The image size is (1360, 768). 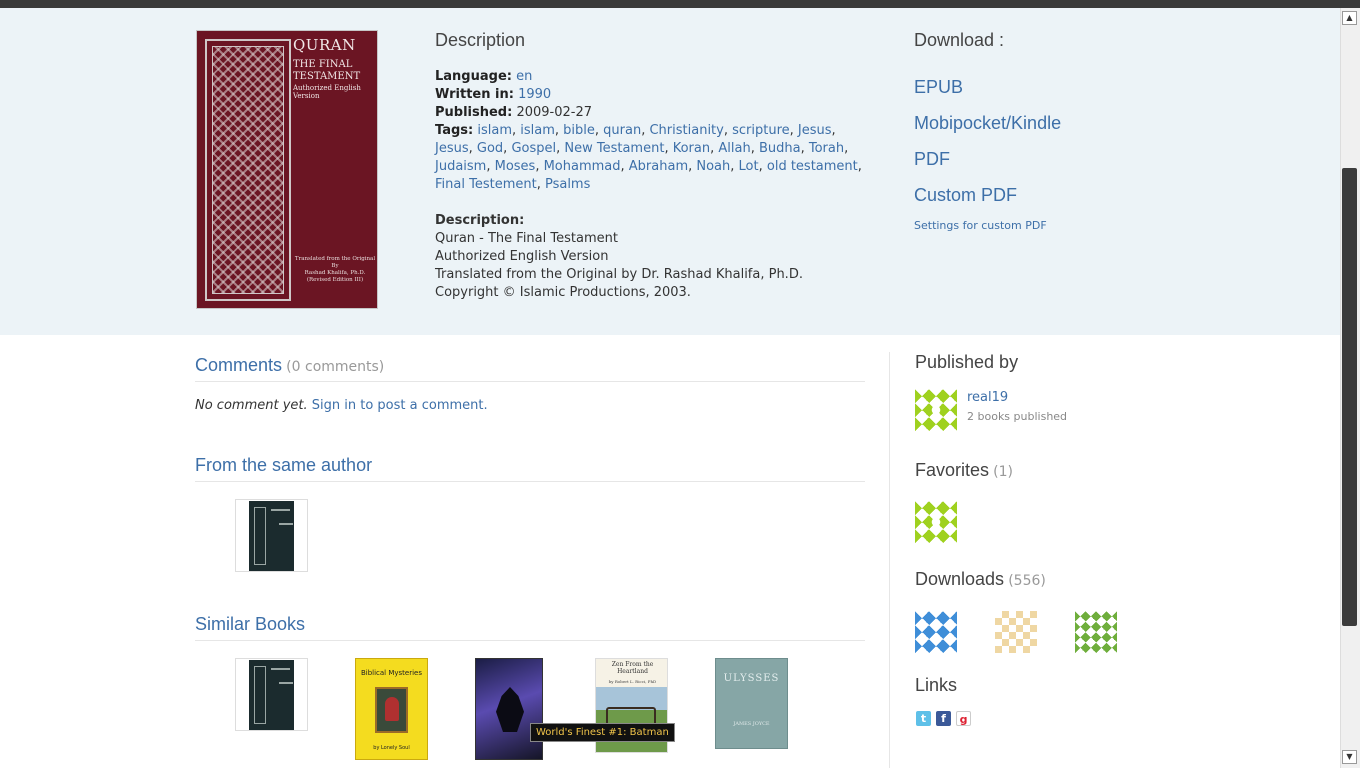 What do you see at coordinates (691, 148) in the screenshot?
I see `tag-link: Koran` at bounding box center [691, 148].